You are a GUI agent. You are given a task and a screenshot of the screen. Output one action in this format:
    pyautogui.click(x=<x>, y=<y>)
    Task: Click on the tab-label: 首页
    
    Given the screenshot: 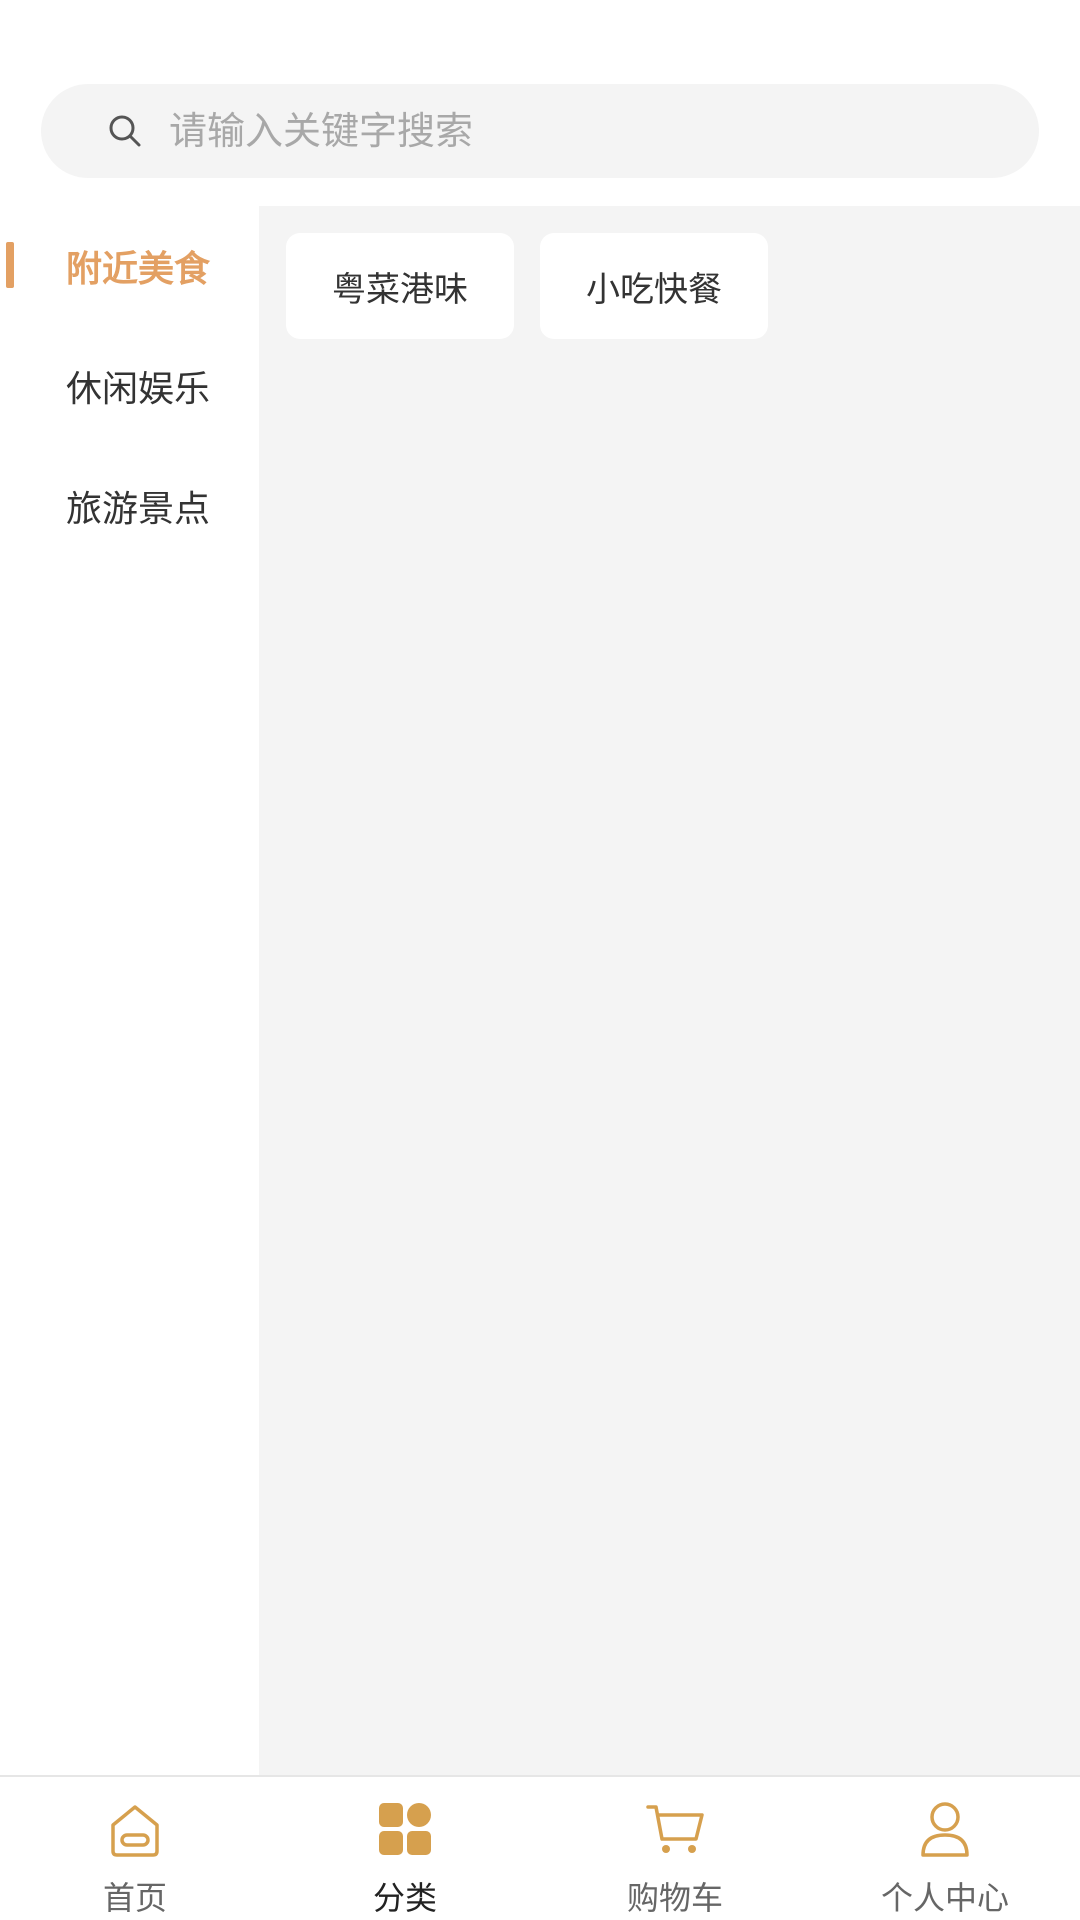 What is the action you would take?
    pyautogui.click(x=134, y=1898)
    